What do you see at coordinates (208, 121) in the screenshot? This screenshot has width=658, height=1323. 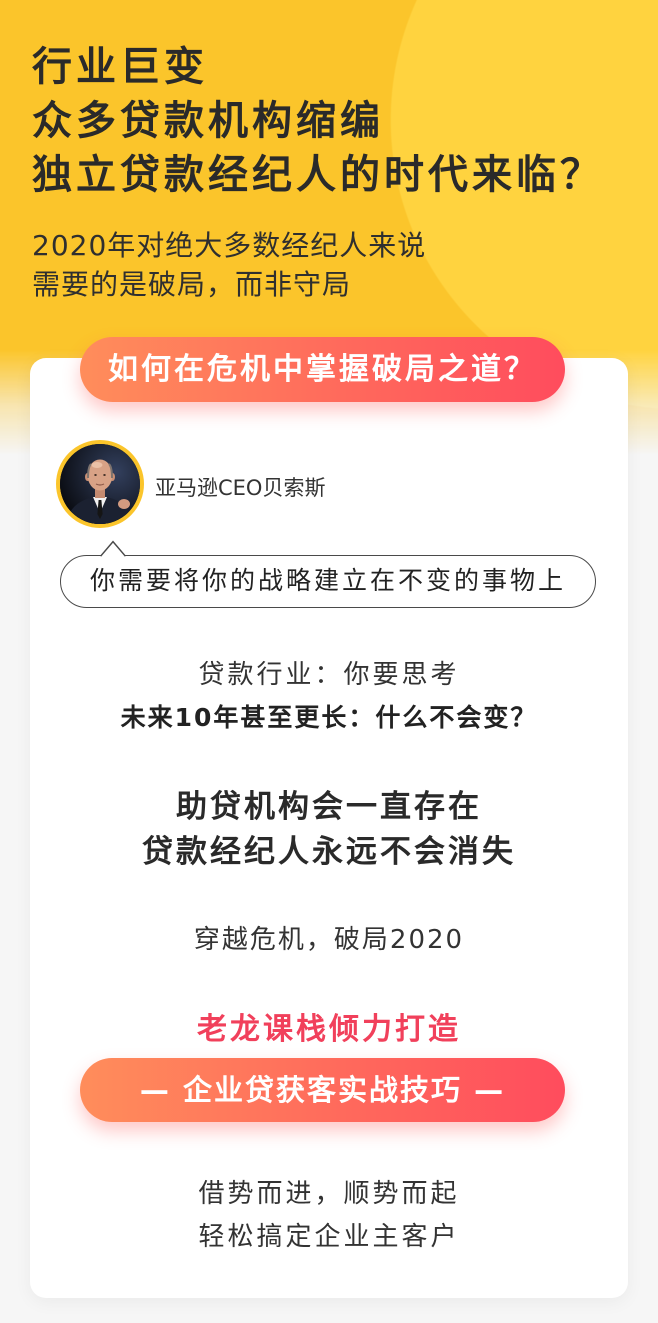 I see `headline-line: 众多贷款机构缩编` at bounding box center [208, 121].